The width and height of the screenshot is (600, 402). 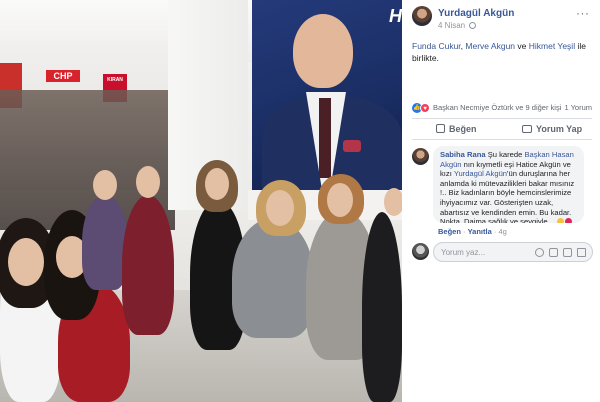 I want to click on comment-count: 1 Yorum, so click(x=578, y=107).